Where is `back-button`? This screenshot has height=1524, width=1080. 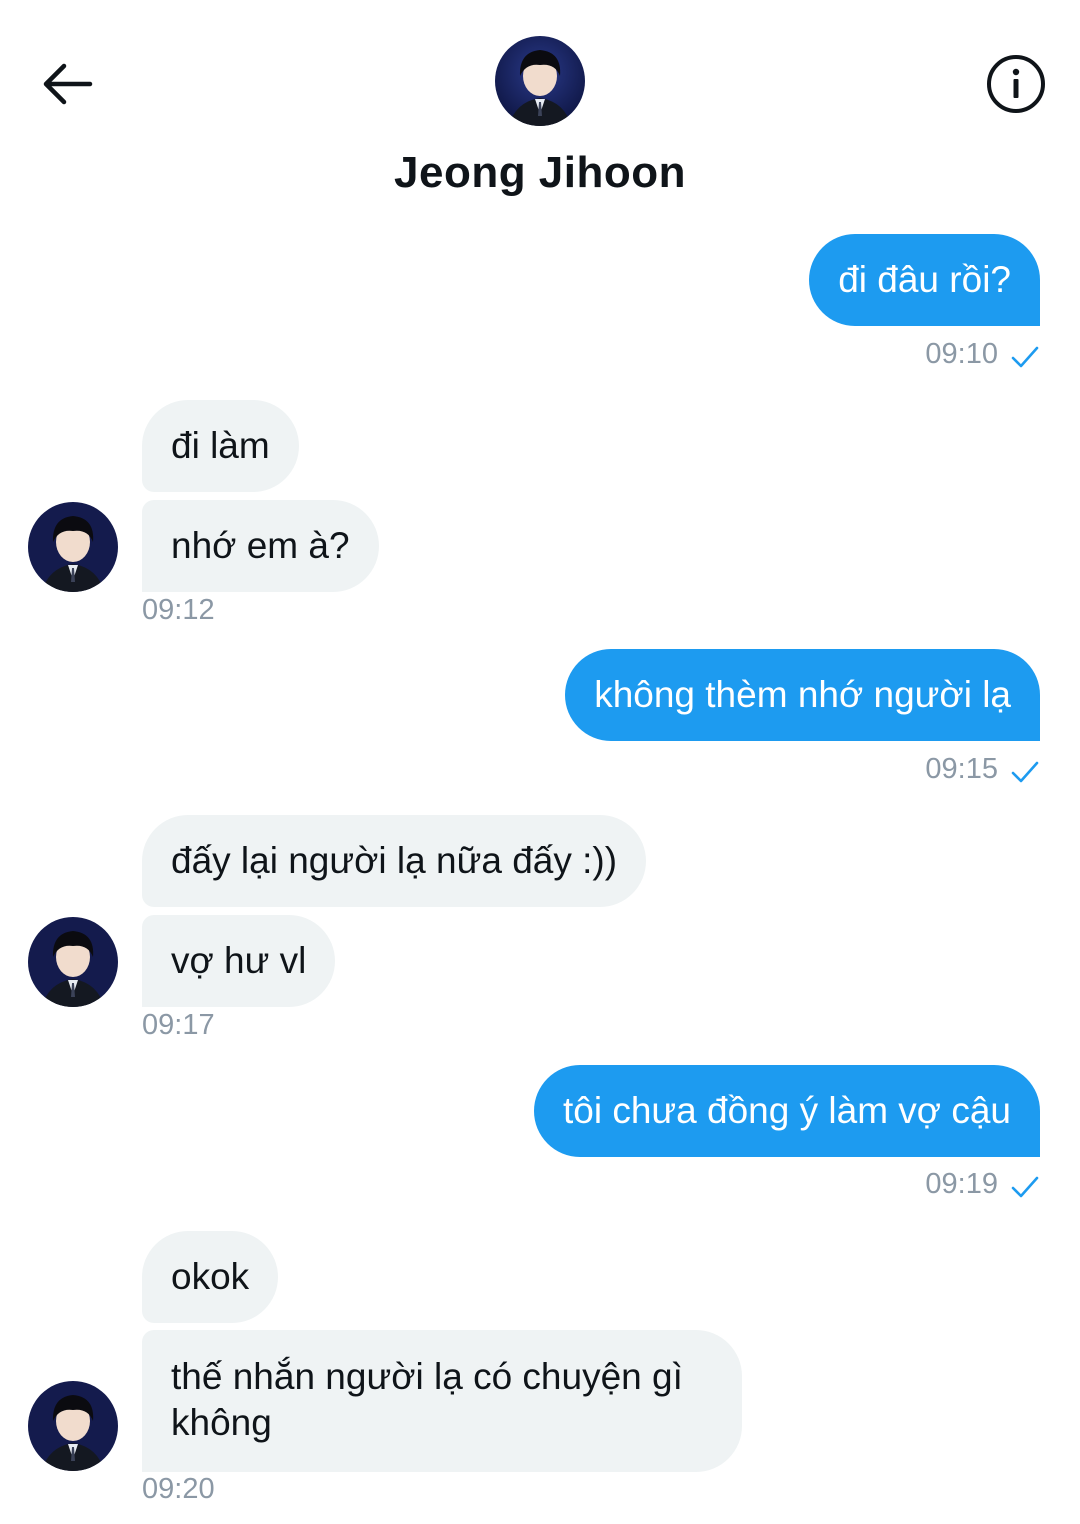 back-button is located at coordinates (66, 84).